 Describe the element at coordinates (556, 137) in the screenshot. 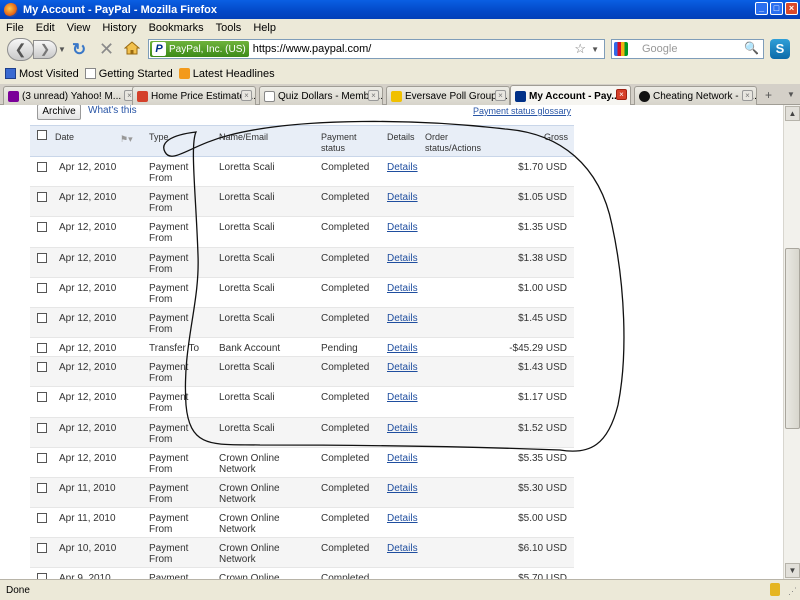

I see `column-gross: Gross` at that location.